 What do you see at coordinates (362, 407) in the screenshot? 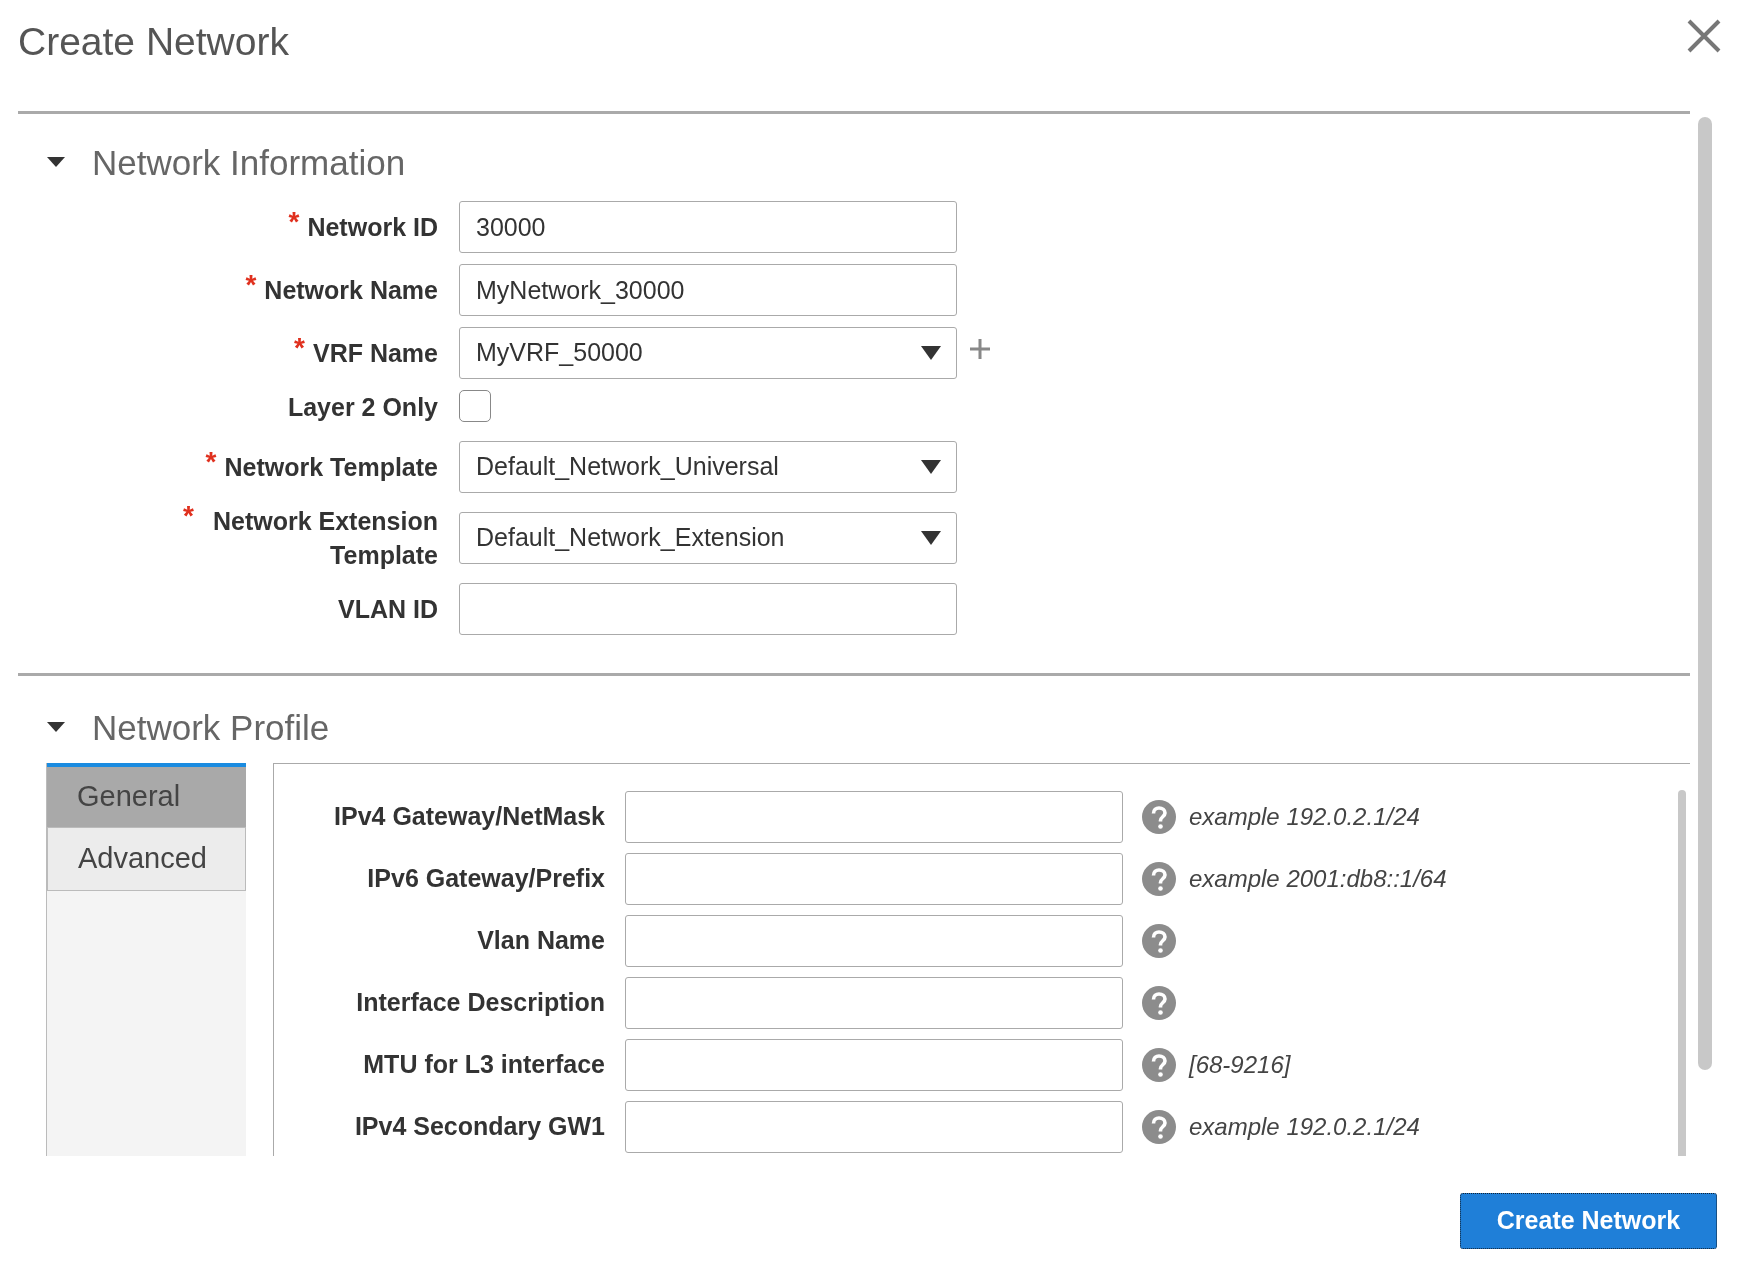
I see `field-label: Layer 2 Only` at bounding box center [362, 407].